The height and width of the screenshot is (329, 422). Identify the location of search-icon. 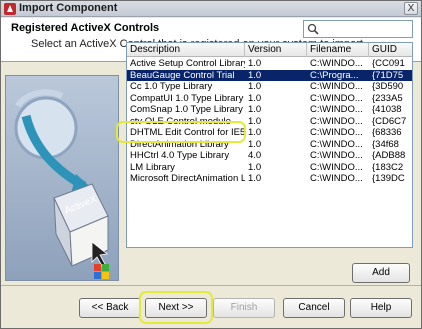
(313, 29).